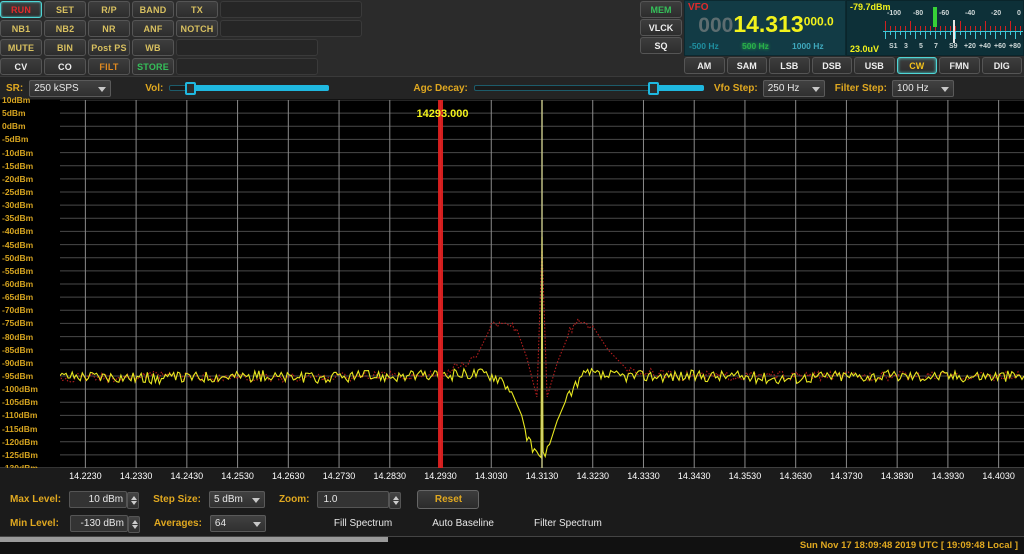 The width and height of the screenshot is (1024, 554). What do you see at coordinates (65, 9) in the screenshot?
I see `set-button: SET` at bounding box center [65, 9].